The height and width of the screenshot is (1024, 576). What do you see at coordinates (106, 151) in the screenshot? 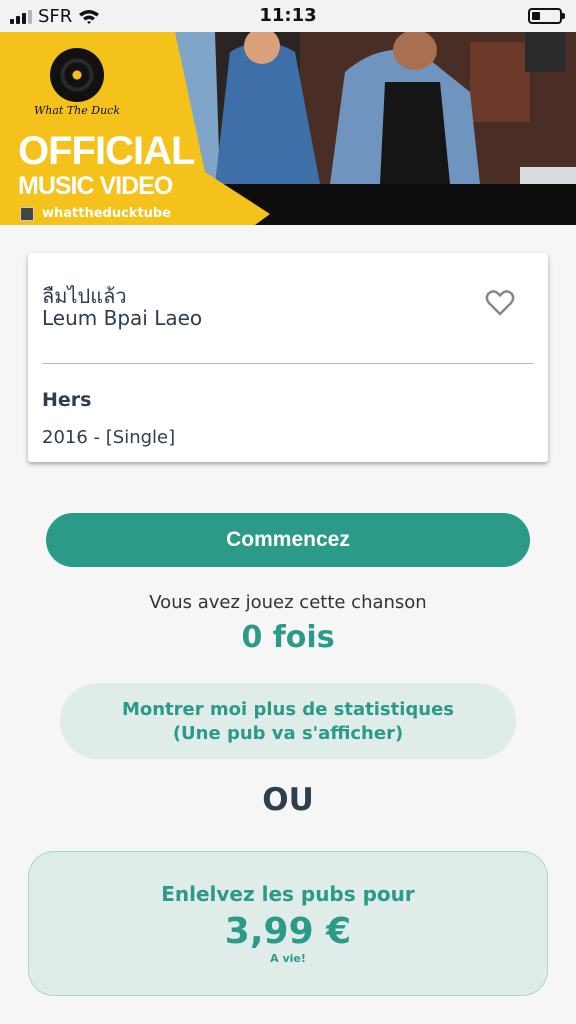
I see `banner-headline: OFFICIAL` at bounding box center [106, 151].